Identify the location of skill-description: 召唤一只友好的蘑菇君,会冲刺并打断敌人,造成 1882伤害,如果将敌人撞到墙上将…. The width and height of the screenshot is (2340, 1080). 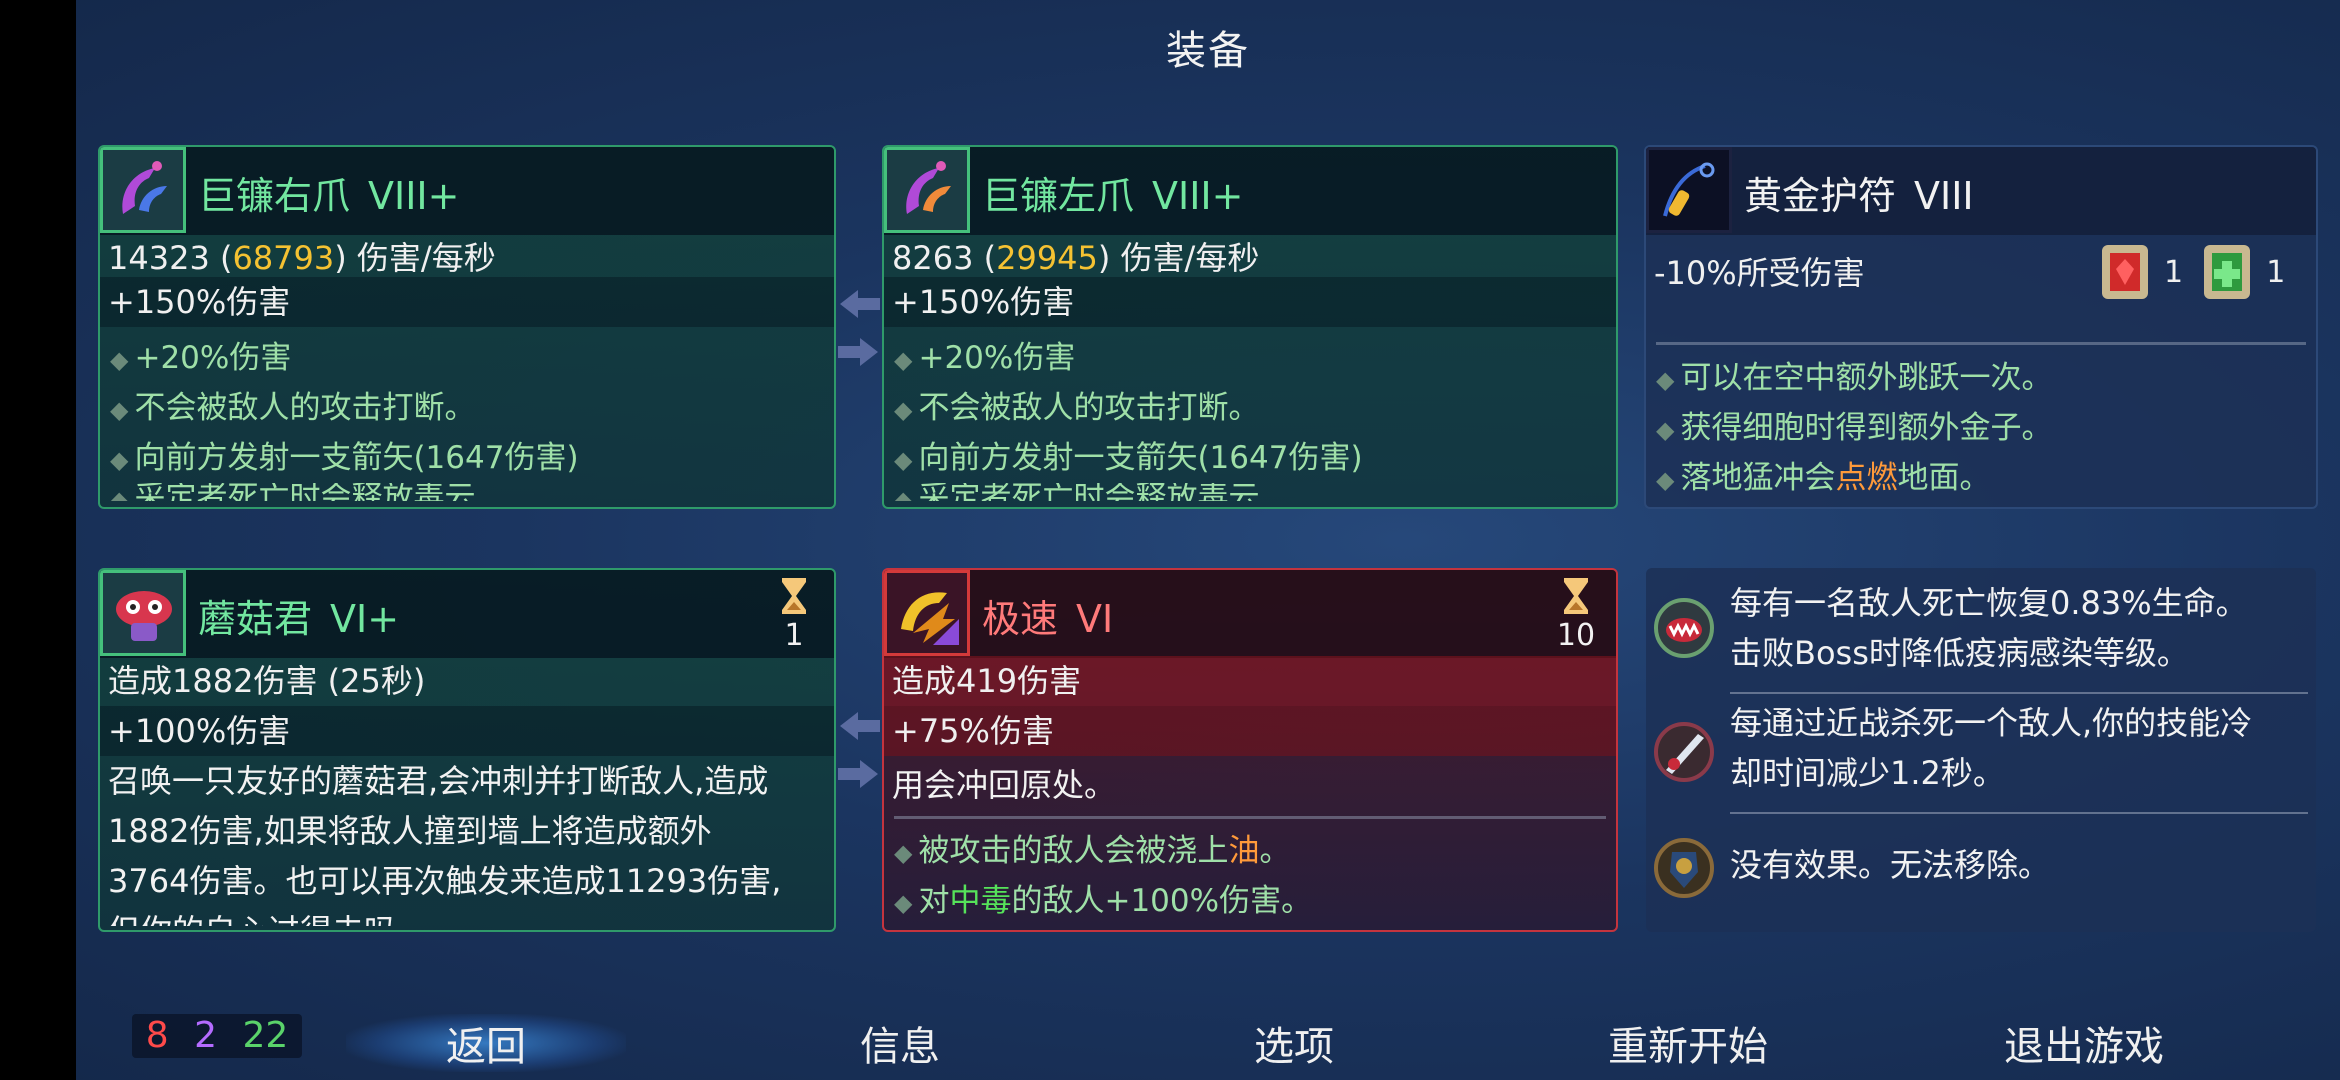
(445, 844).